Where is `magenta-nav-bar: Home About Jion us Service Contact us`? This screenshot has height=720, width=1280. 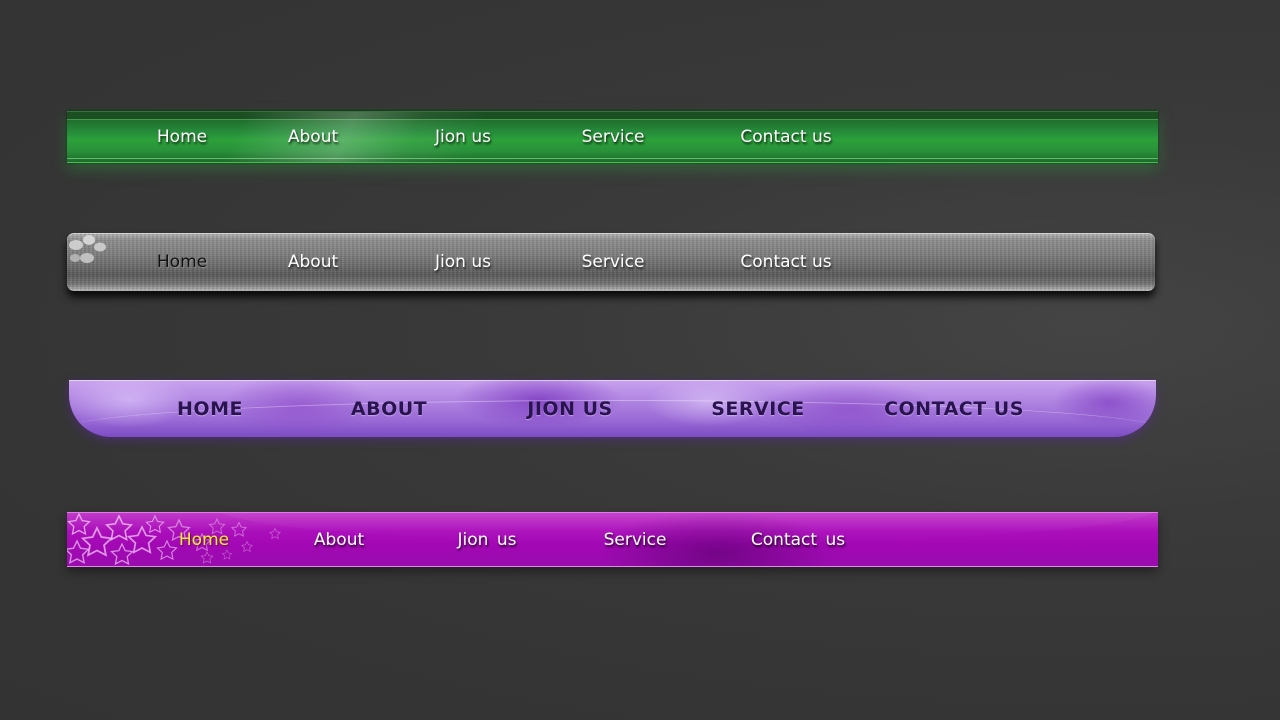 magenta-nav-bar: Home About Jion us Service Contact us is located at coordinates (612, 539).